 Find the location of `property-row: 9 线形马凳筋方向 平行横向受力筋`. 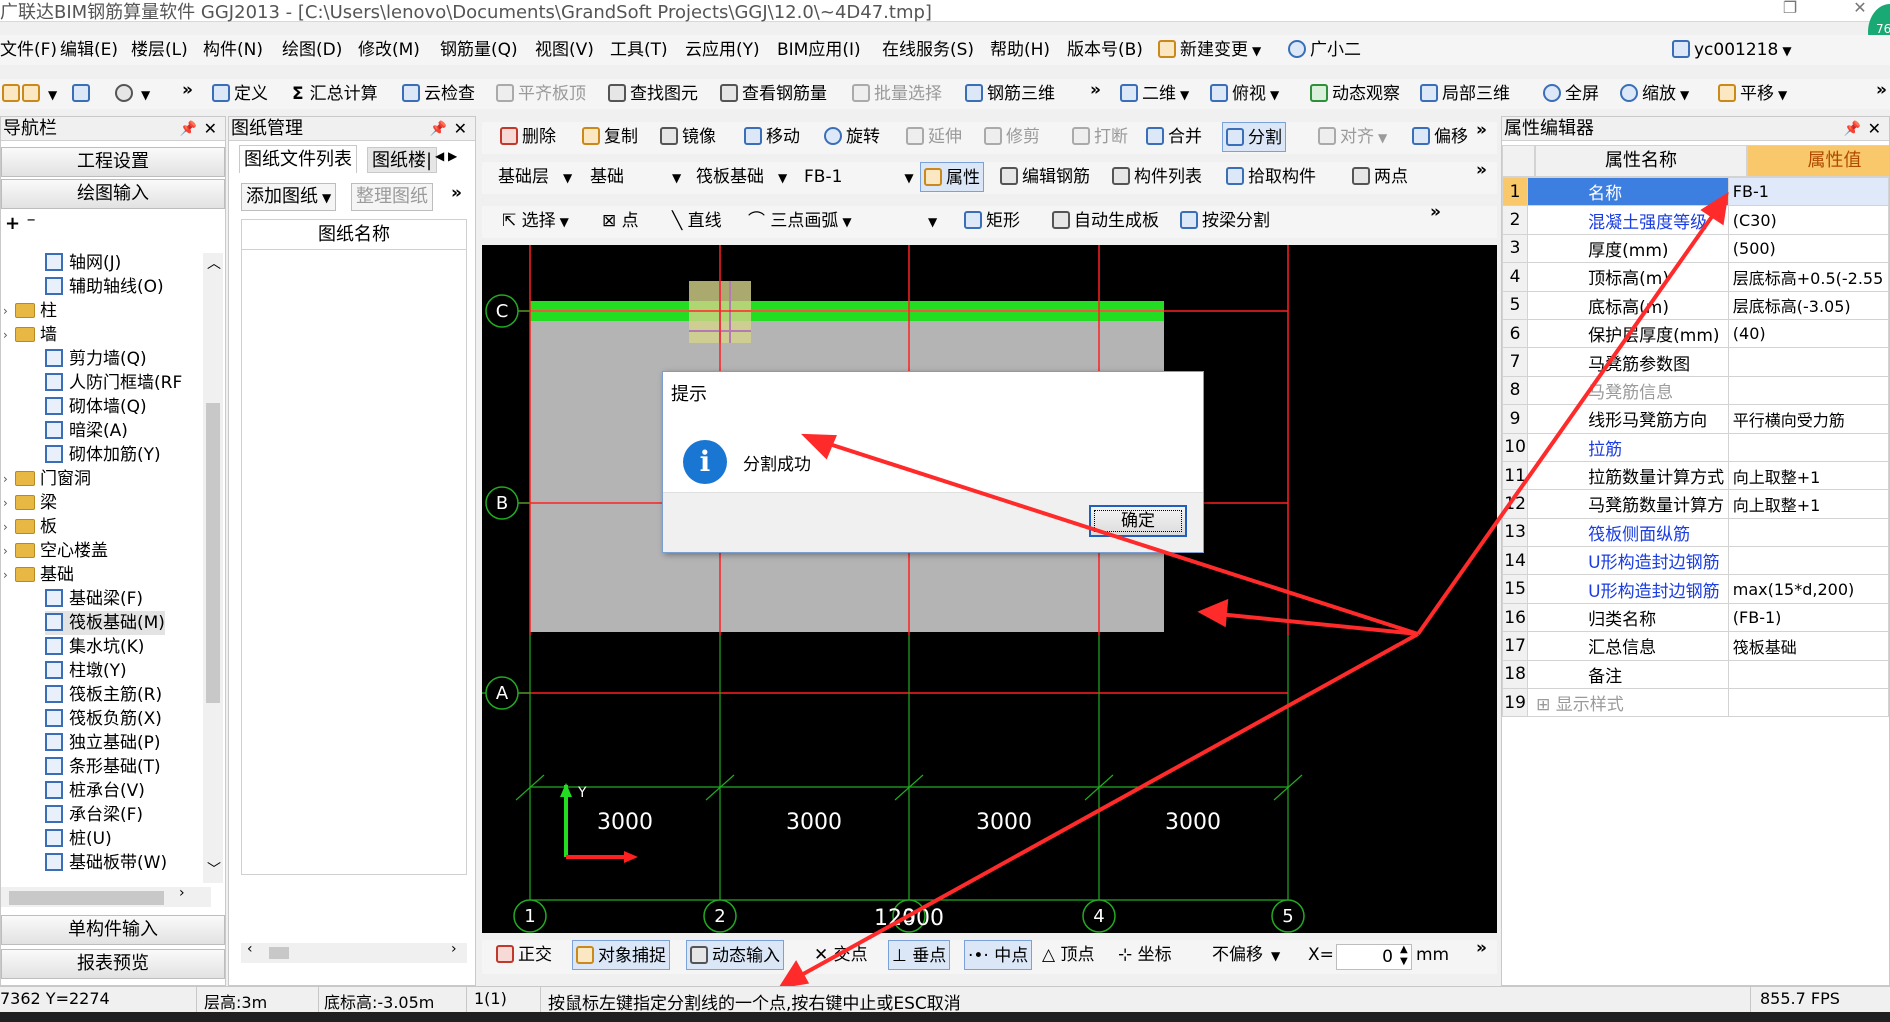

property-row: 9 线形马凳筋方向 平行横向受力筋 is located at coordinates (1695, 419).